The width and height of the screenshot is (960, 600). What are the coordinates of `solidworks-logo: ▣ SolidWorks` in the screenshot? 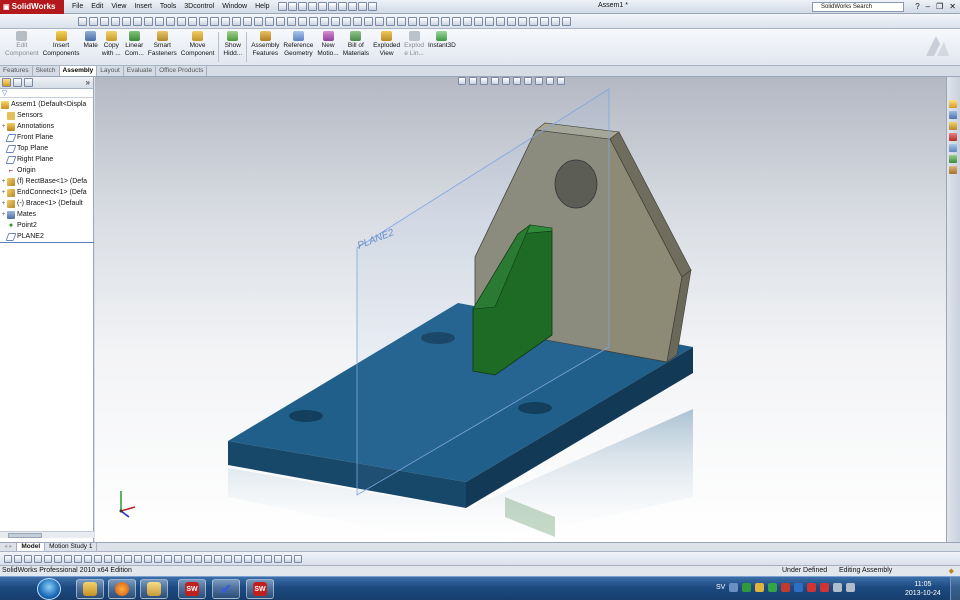 It's located at (32, 7).